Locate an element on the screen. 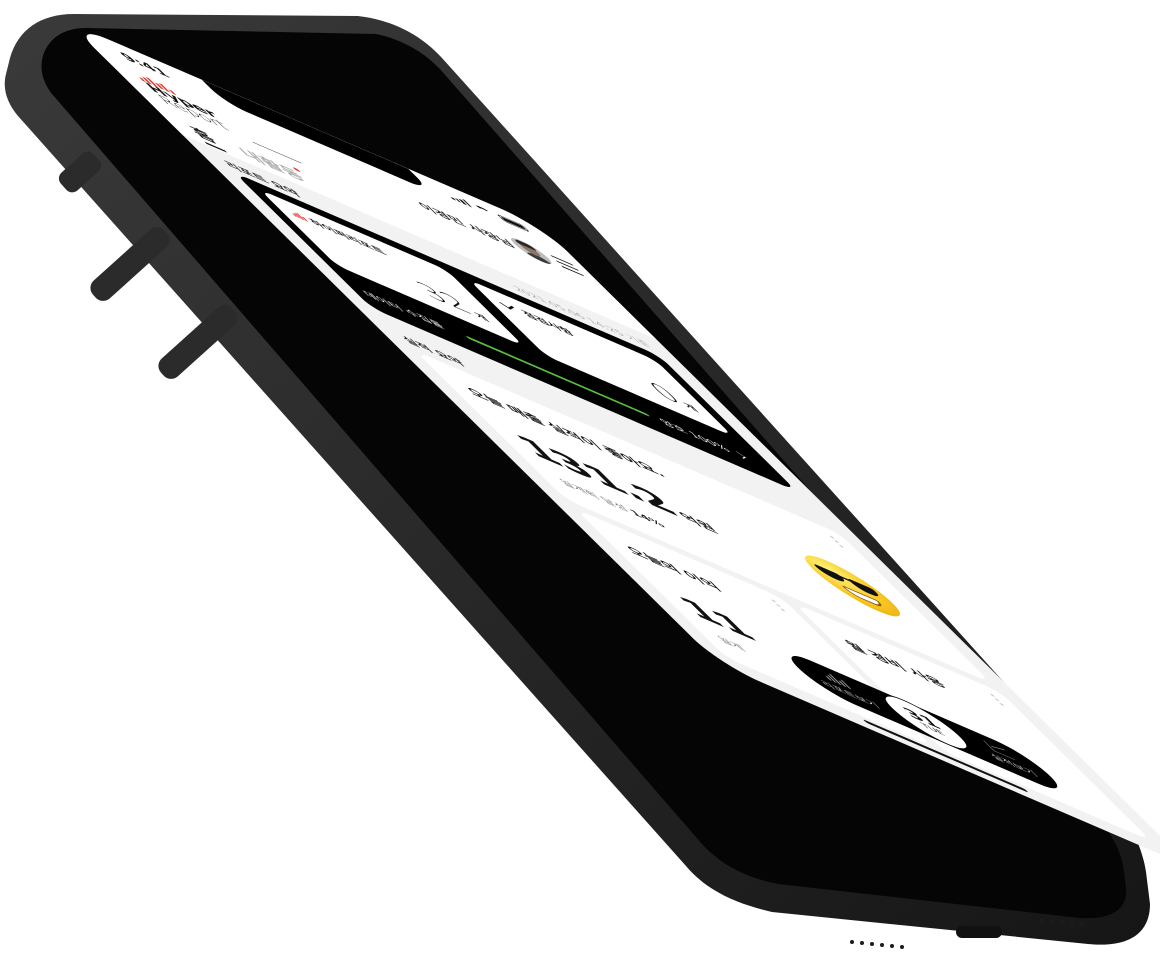 The height and width of the screenshot is (976, 1160). chevron-right-icon is located at coordinates (739, 454).